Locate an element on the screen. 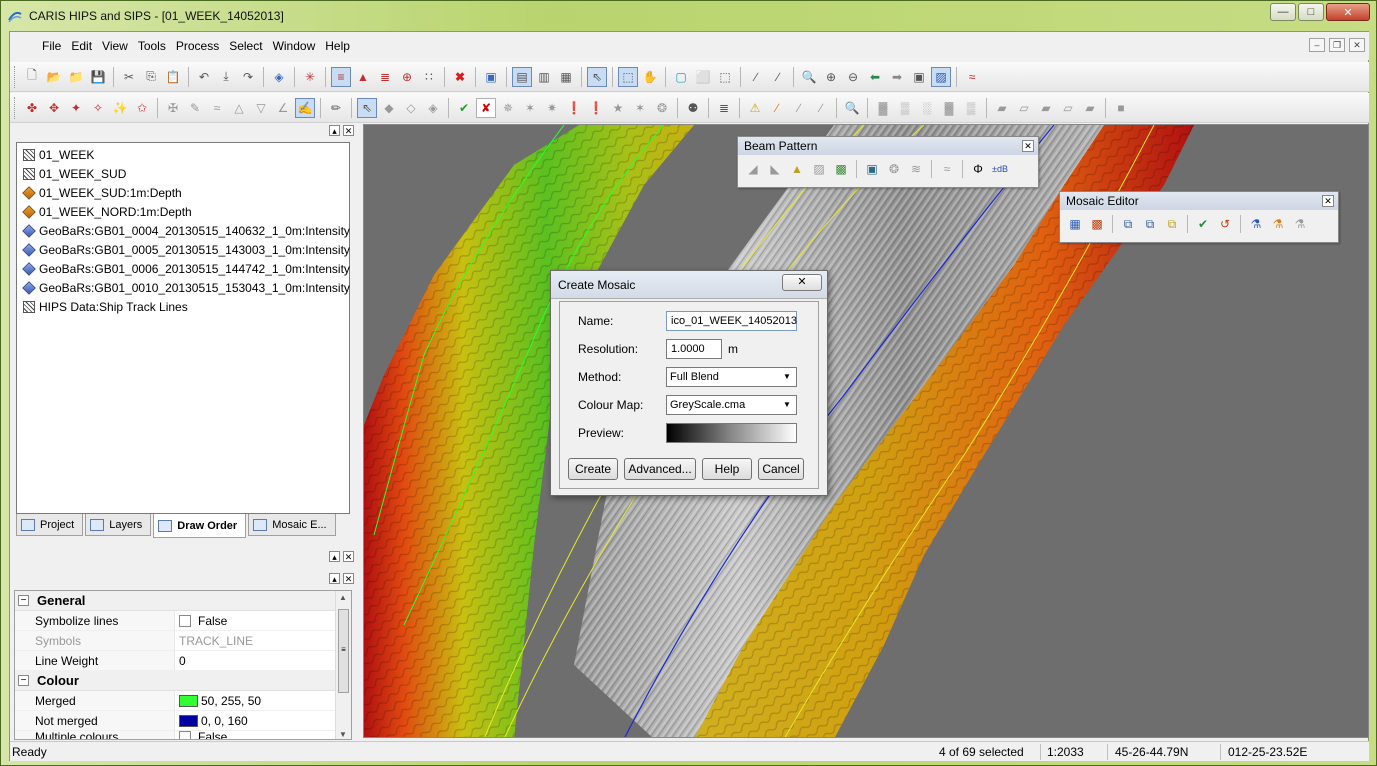 The image size is (1377, 766). process4-icon: ✧ is located at coordinates (98, 108).